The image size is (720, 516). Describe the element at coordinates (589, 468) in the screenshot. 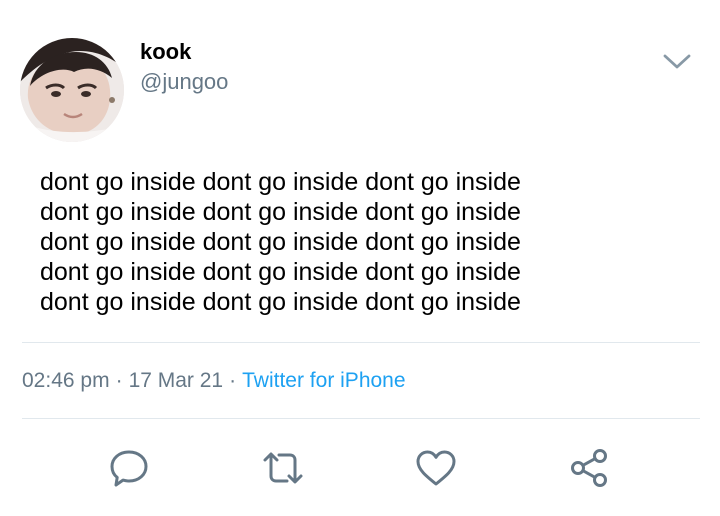

I see `share-icon` at that location.